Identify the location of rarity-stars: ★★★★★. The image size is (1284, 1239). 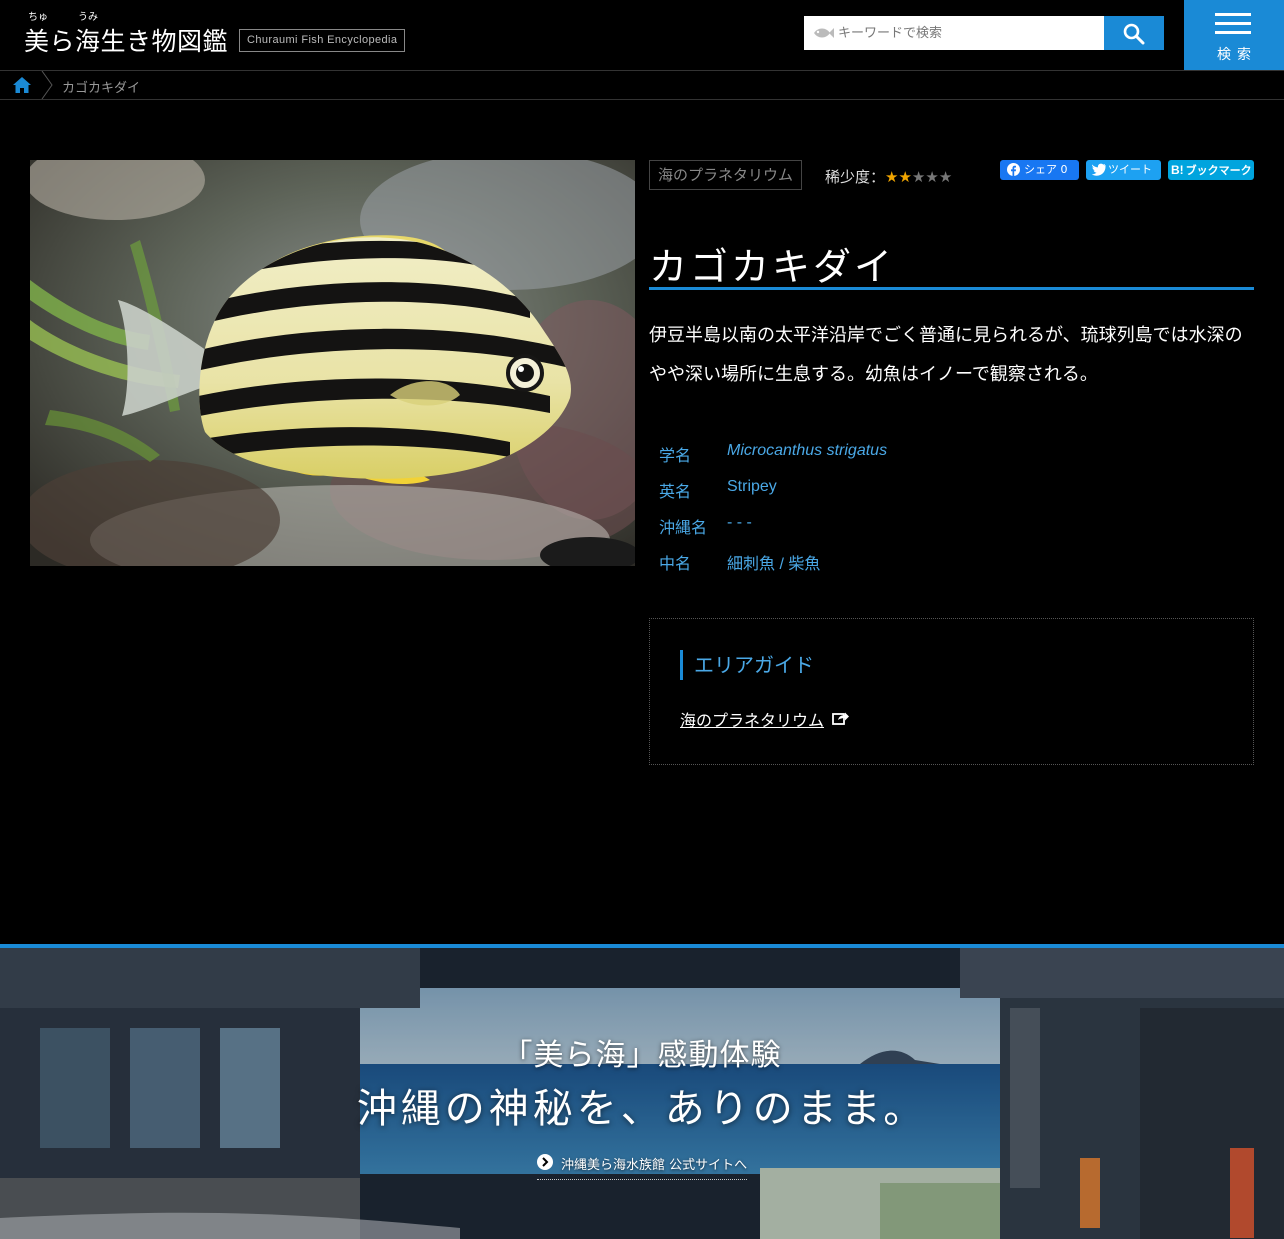
(918, 177).